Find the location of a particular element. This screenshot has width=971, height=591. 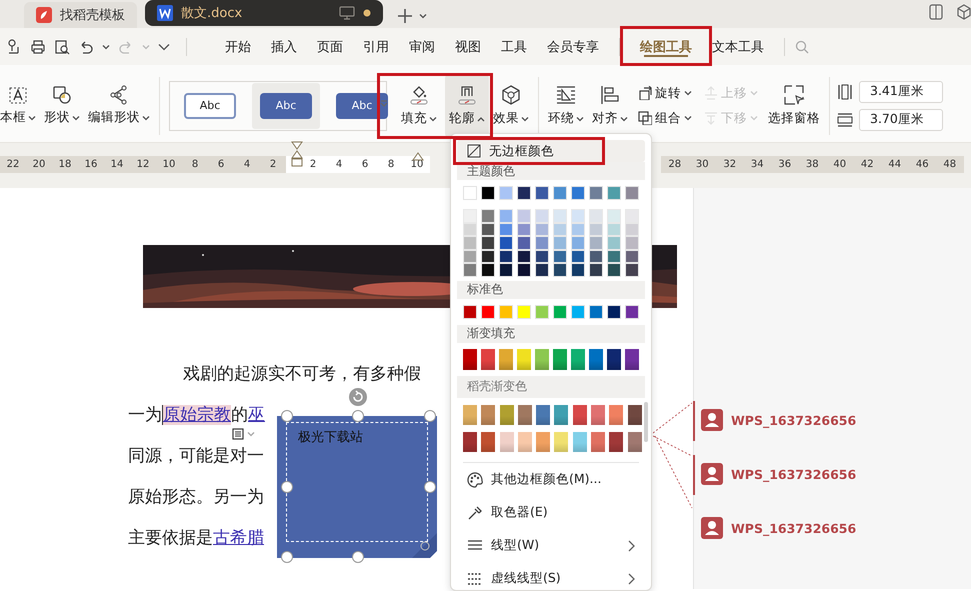

text-link: 原始宗教 is located at coordinates (196, 414).